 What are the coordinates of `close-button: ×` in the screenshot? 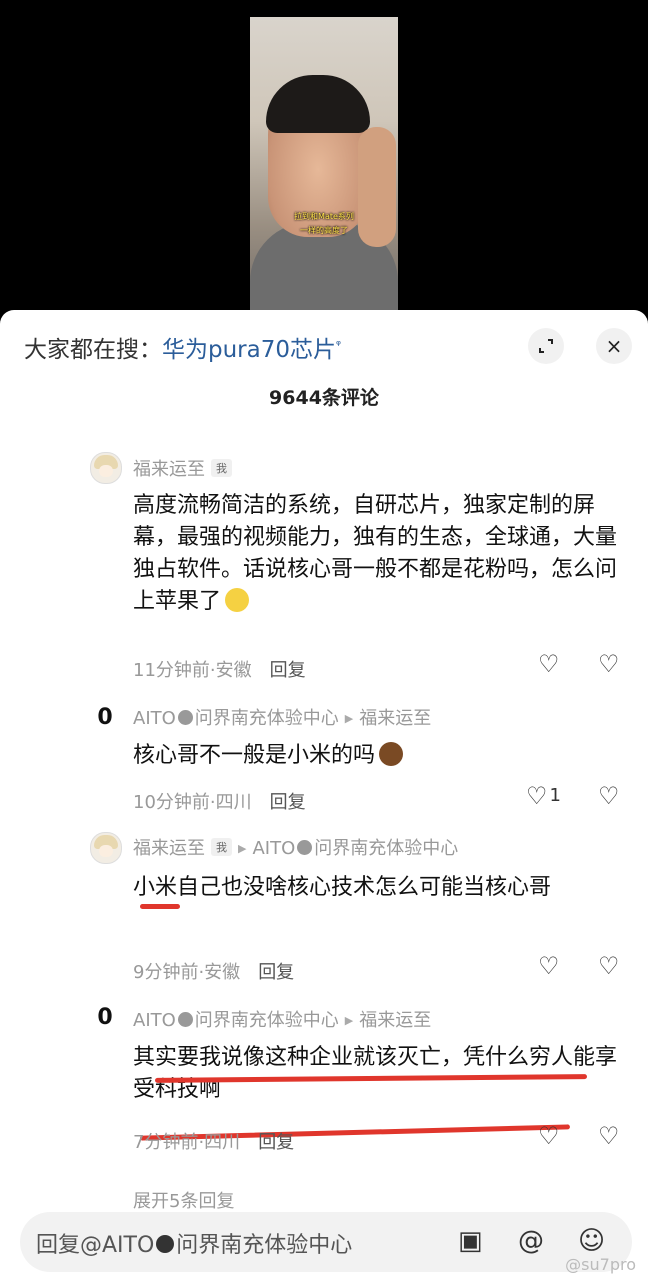 It's located at (614, 346).